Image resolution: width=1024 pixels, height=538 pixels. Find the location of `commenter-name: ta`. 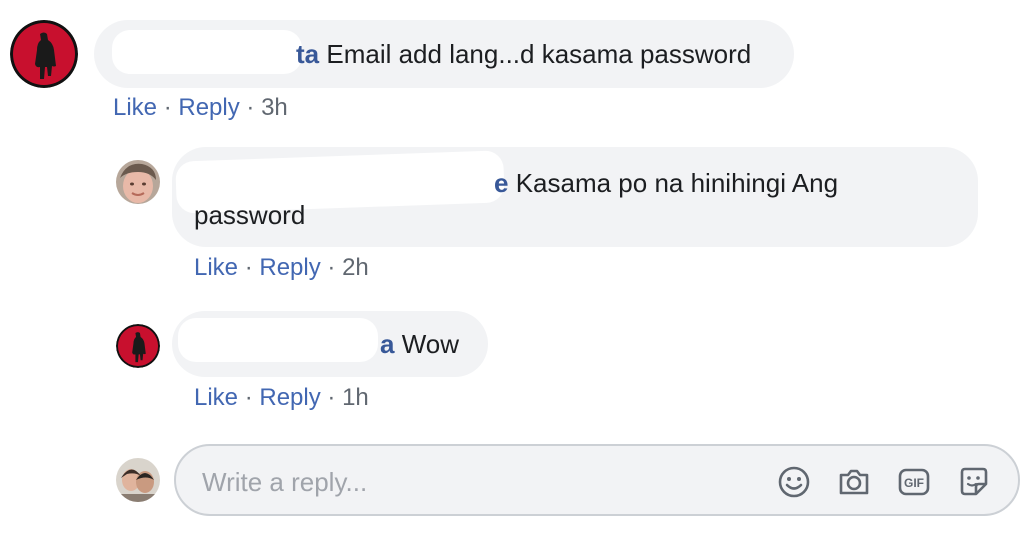

commenter-name: ta is located at coordinates (307, 54).